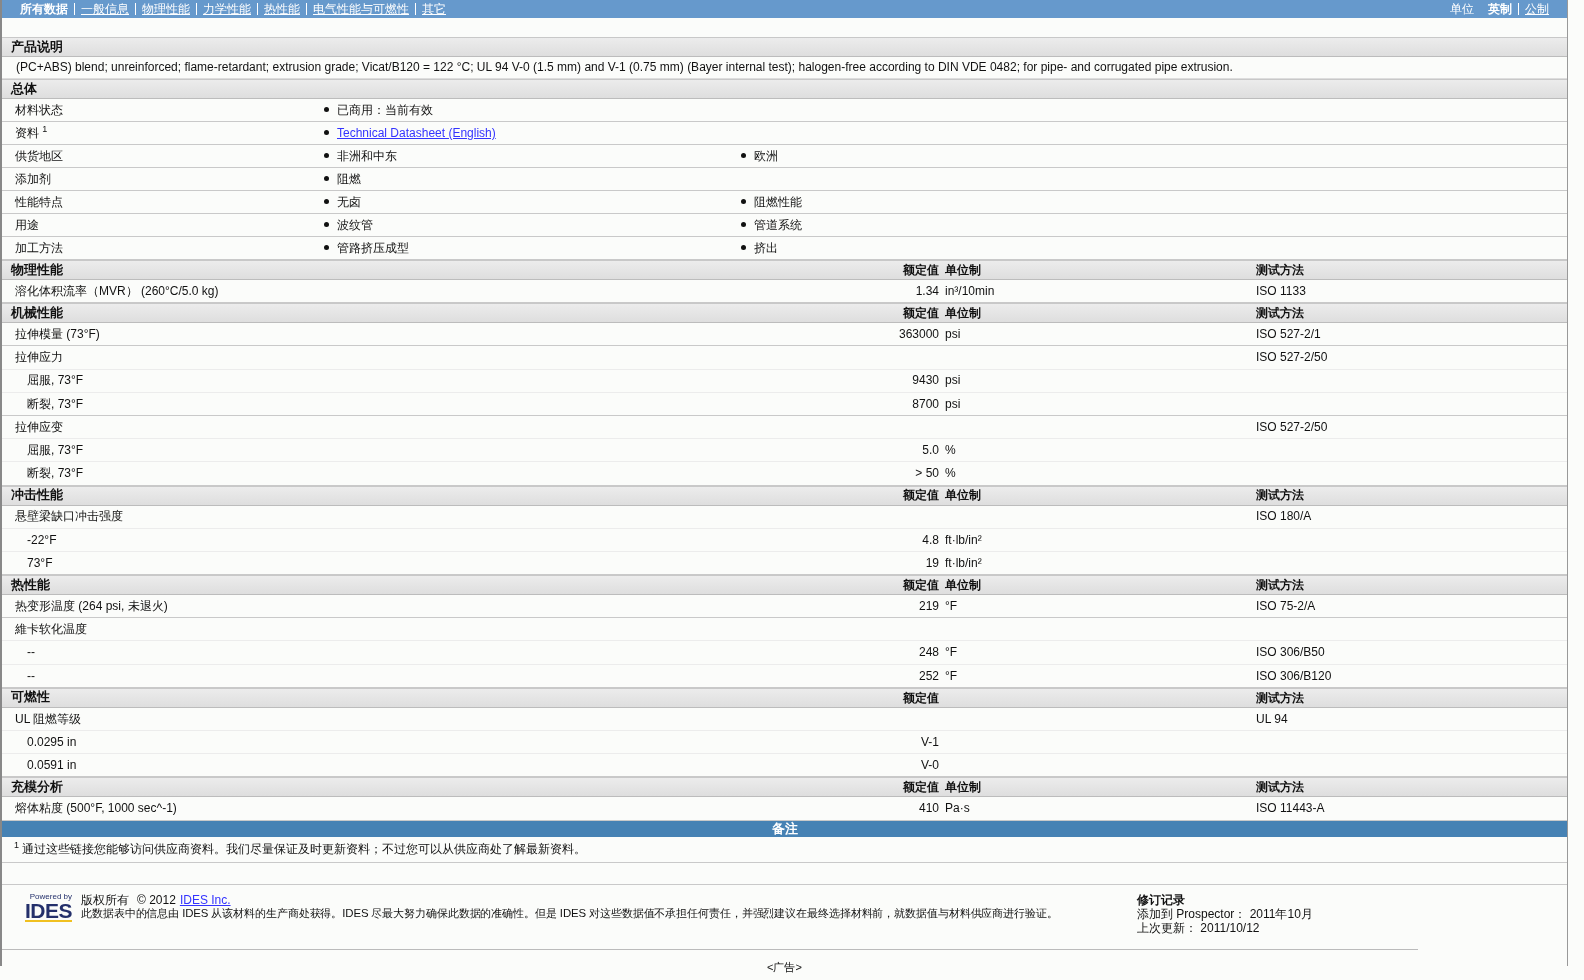 The height and width of the screenshot is (980, 1584). I want to click on nav-tab: 热性能, so click(281, 9).